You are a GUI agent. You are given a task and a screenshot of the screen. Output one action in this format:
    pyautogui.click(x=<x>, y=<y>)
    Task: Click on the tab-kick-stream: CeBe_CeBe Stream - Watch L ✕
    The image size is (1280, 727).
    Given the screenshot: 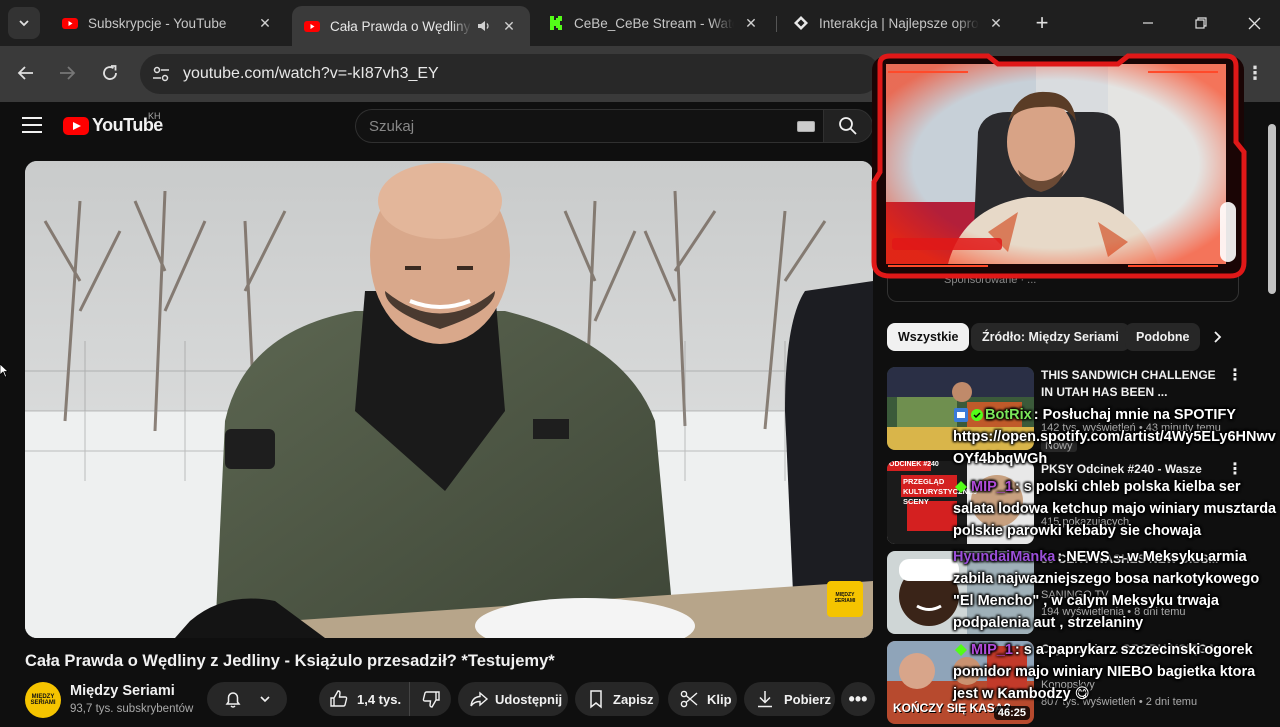 What is the action you would take?
    pyautogui.click(x=654, y=23)
    